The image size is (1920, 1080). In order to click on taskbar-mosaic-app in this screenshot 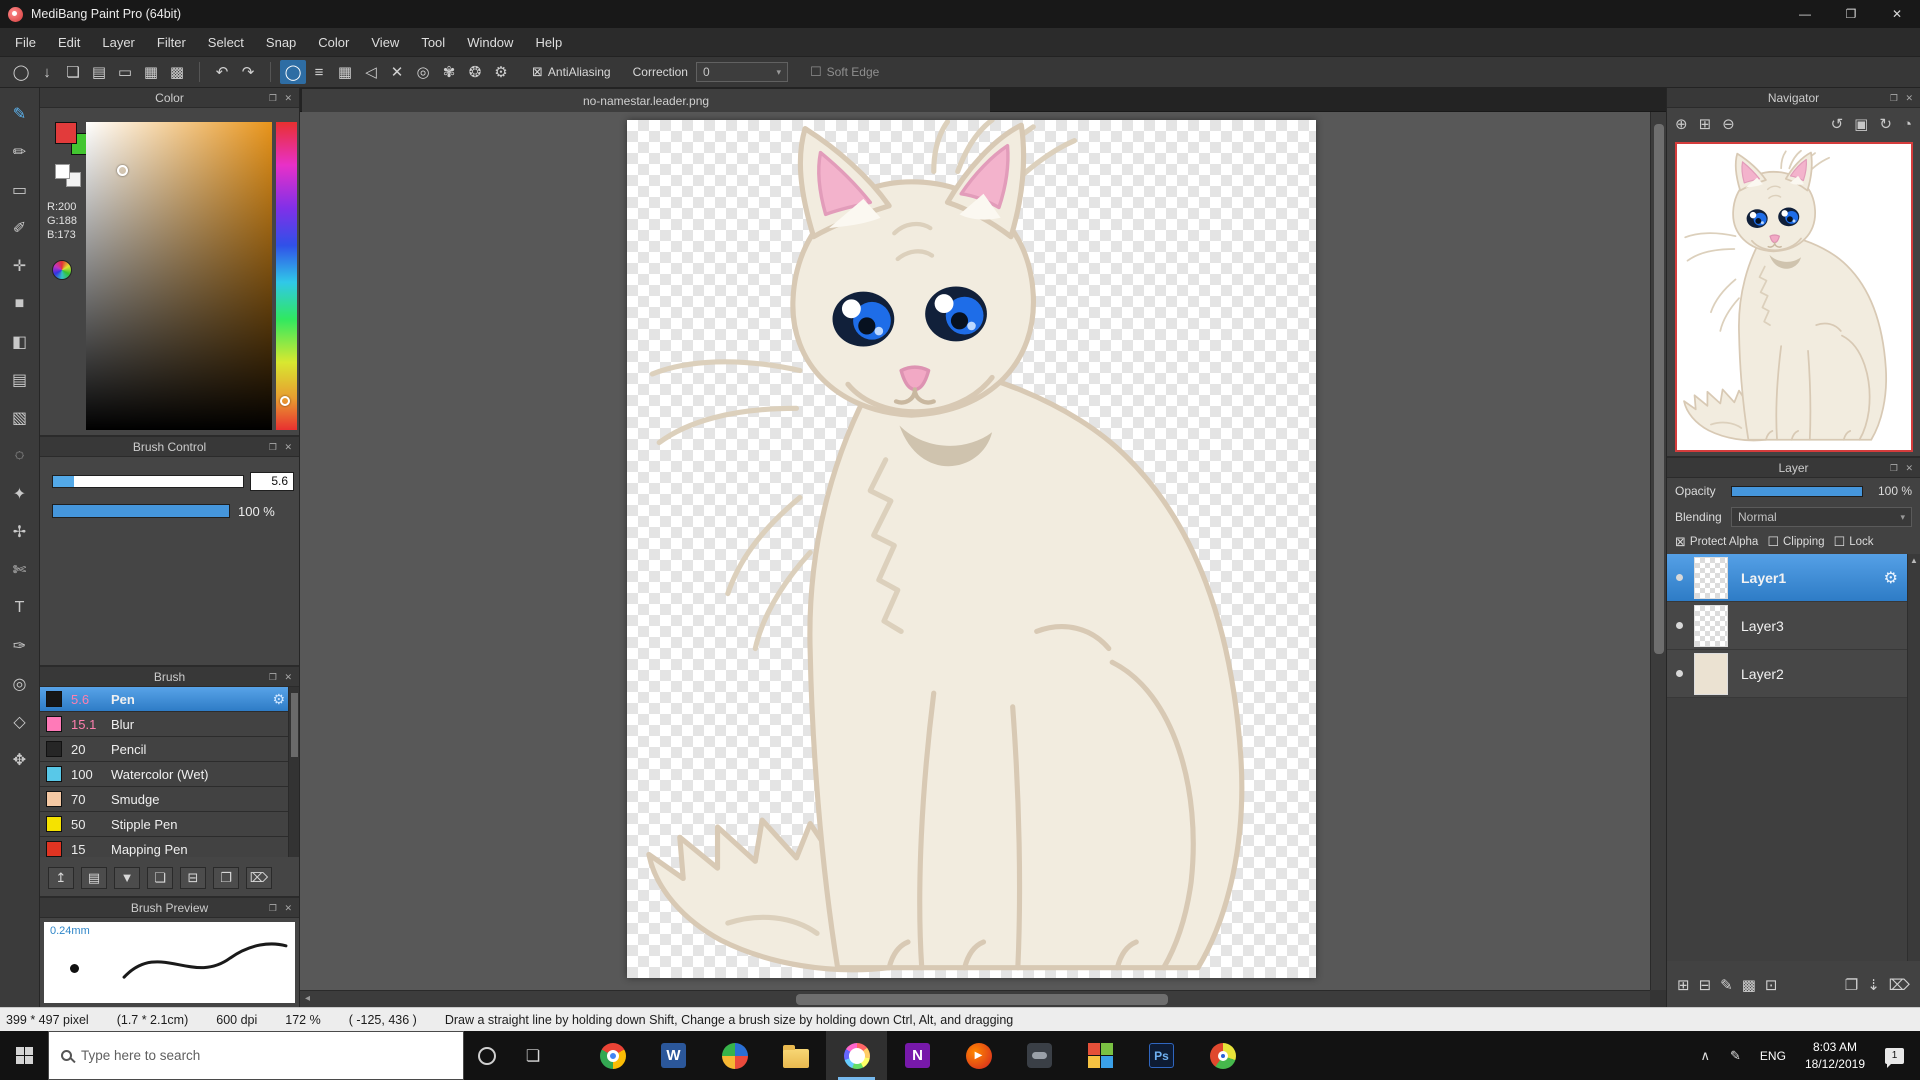, I will do `click(1100, 1055)`.